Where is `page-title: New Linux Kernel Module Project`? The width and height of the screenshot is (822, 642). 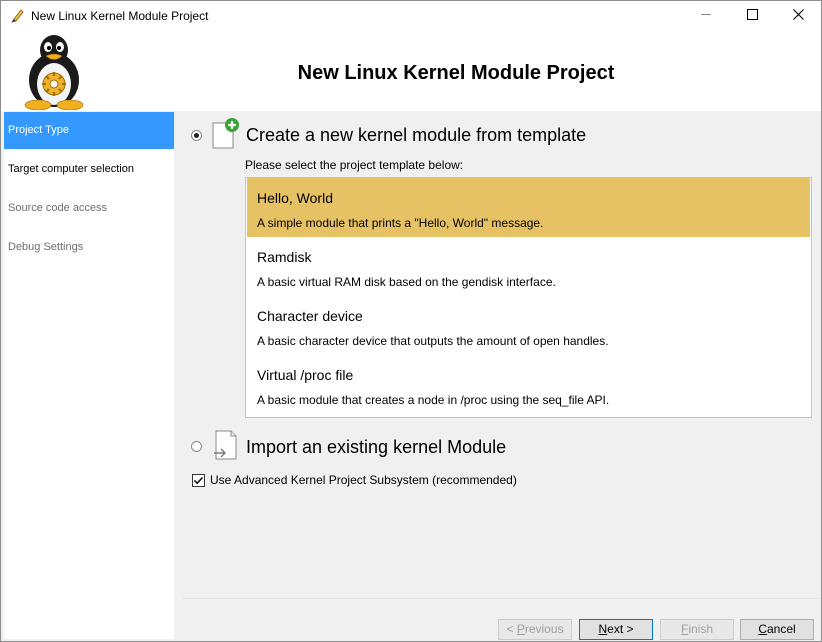
page-title: New Linux Kernel Module Project is located at coordinates (456, 73).